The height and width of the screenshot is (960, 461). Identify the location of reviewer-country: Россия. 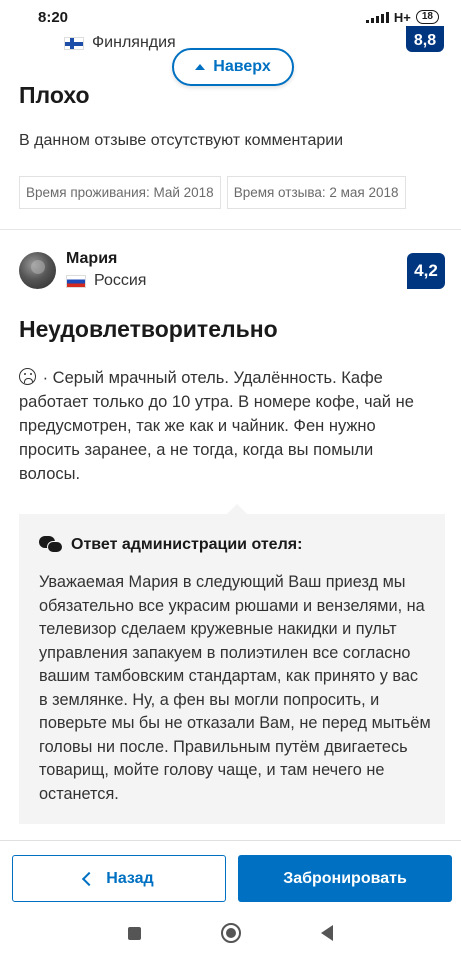
(106, 281).